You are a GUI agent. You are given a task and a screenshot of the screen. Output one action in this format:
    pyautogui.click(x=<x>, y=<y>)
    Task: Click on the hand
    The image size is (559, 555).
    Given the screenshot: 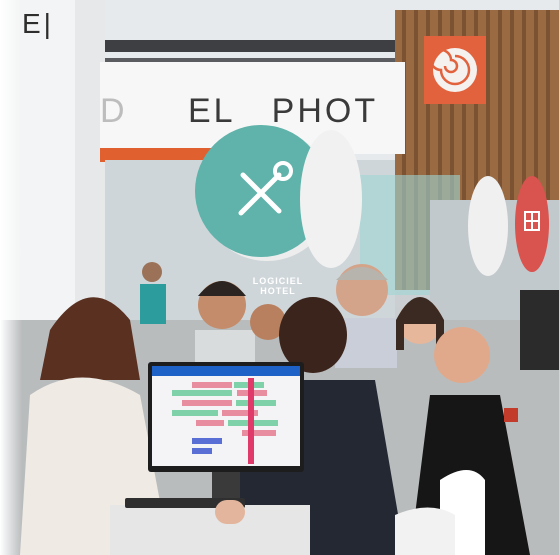 What is the action you would take?
    pyautogui.click(x=230, y=512)
    